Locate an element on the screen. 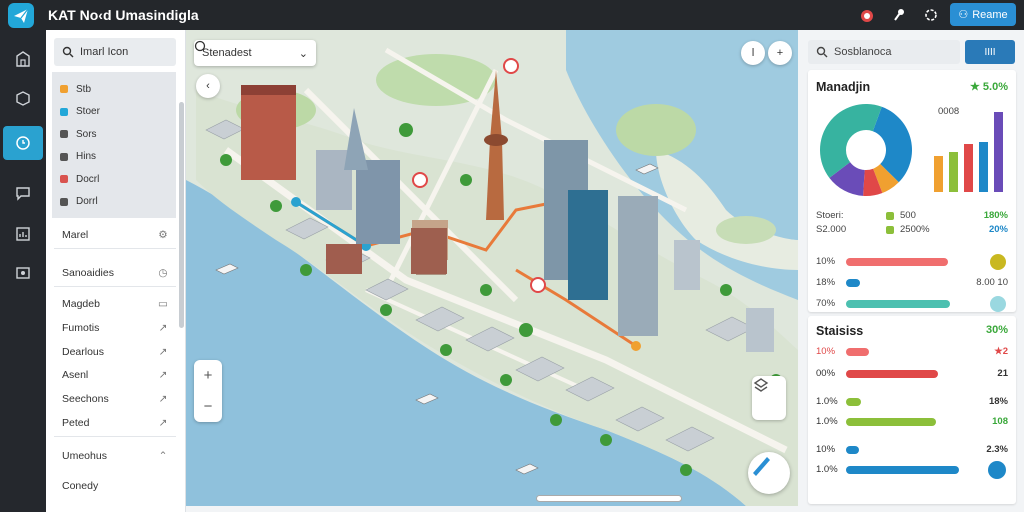 This screenshot has height=512, width=1024. settings-icon is located at coordinates (931, 15).